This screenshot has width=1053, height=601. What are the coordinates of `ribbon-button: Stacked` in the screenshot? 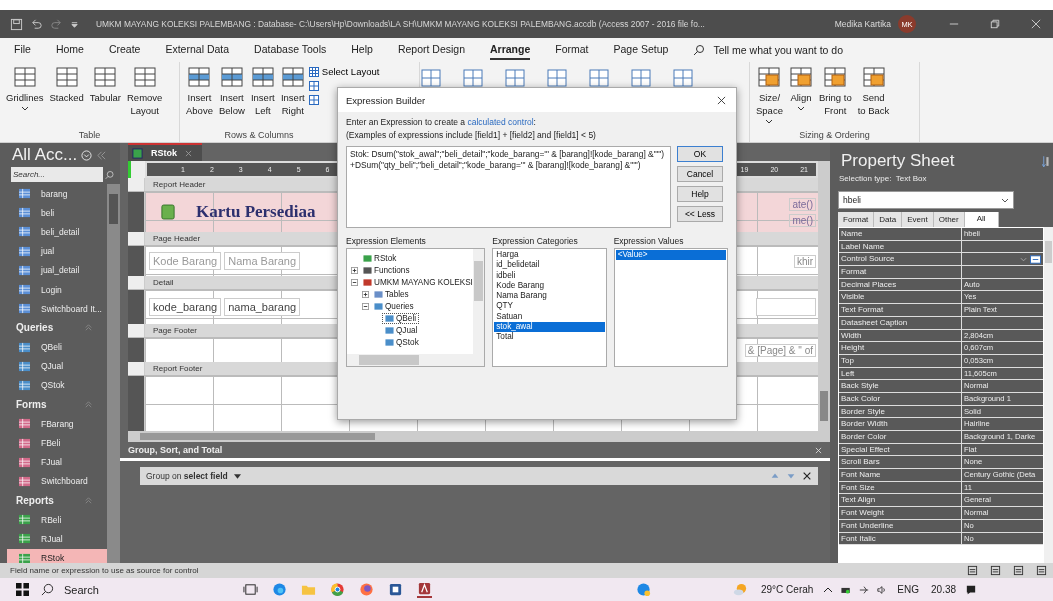 It's located at (66, 98).